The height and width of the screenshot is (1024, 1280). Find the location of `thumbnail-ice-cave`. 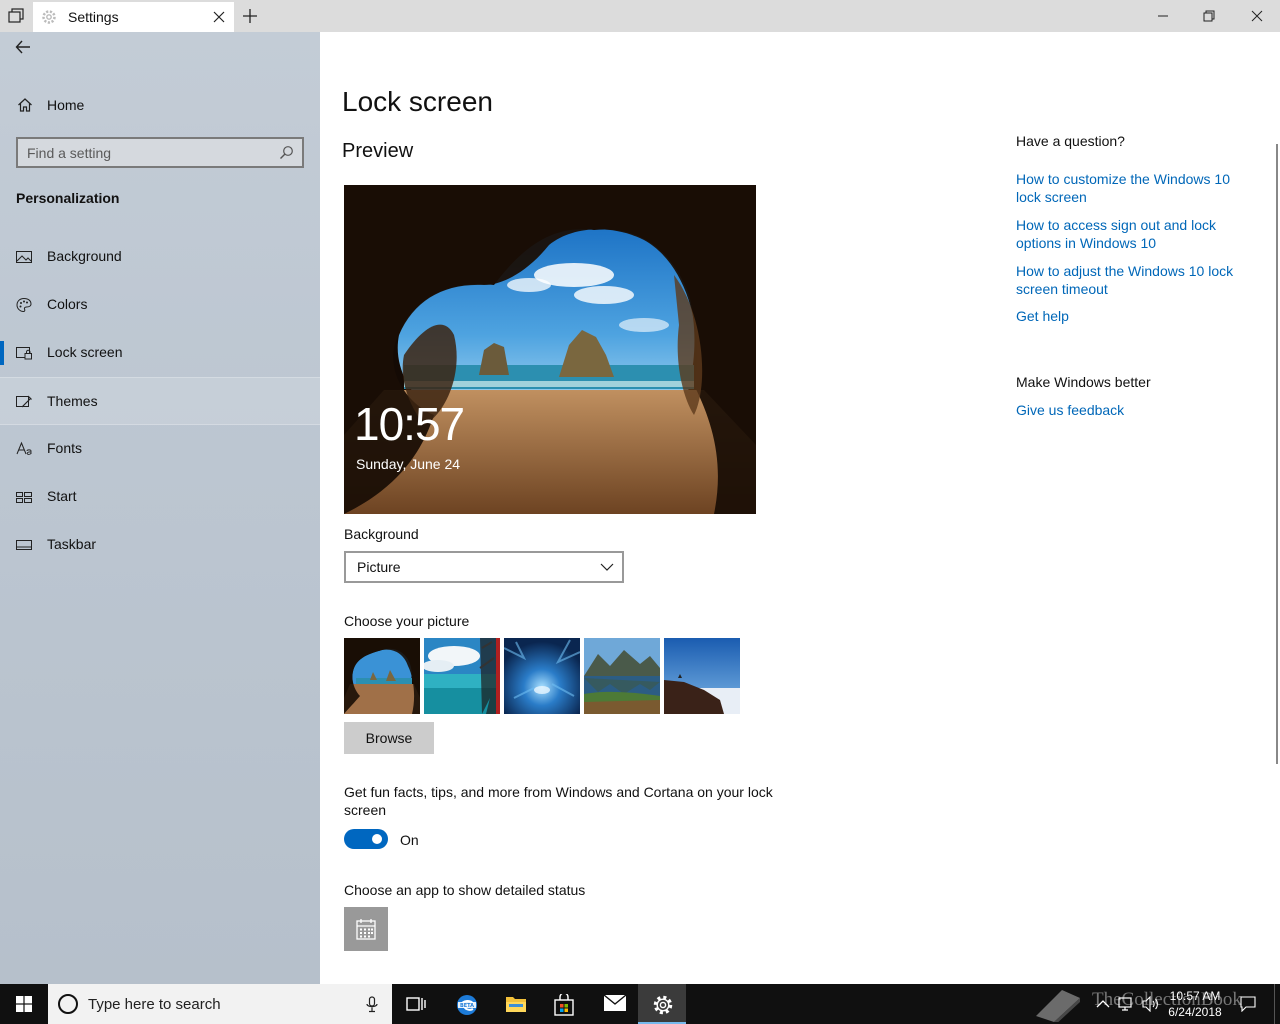

thumbnail-ice-cave is located at coordinates (542, 676).